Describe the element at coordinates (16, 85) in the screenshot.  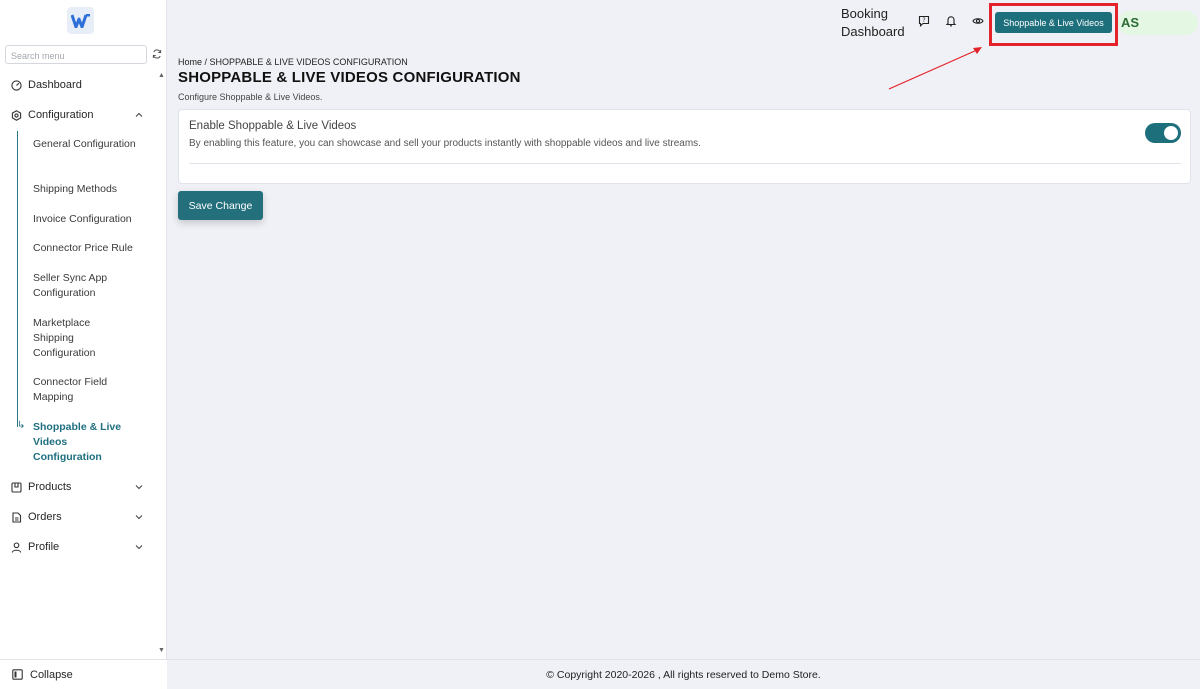
I see `dashboard-icon` at that location.